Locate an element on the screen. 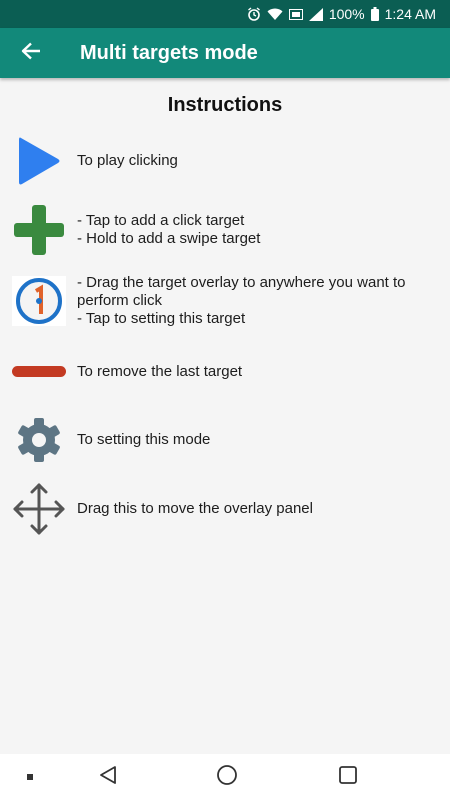  battery-percent: 100% is located at coordinates (346, 14).